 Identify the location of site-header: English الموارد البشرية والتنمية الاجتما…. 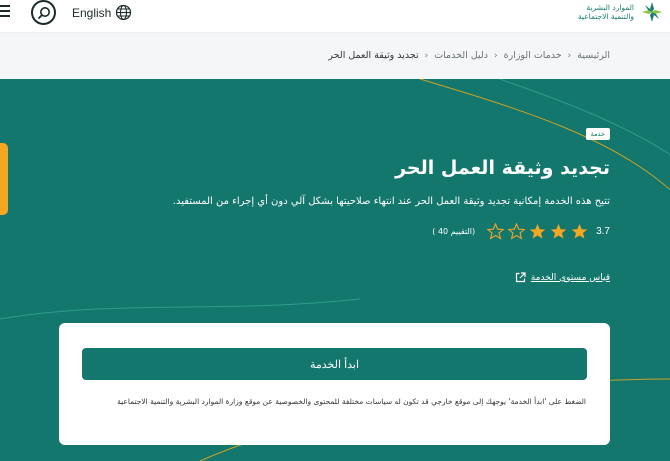
(335, 16).